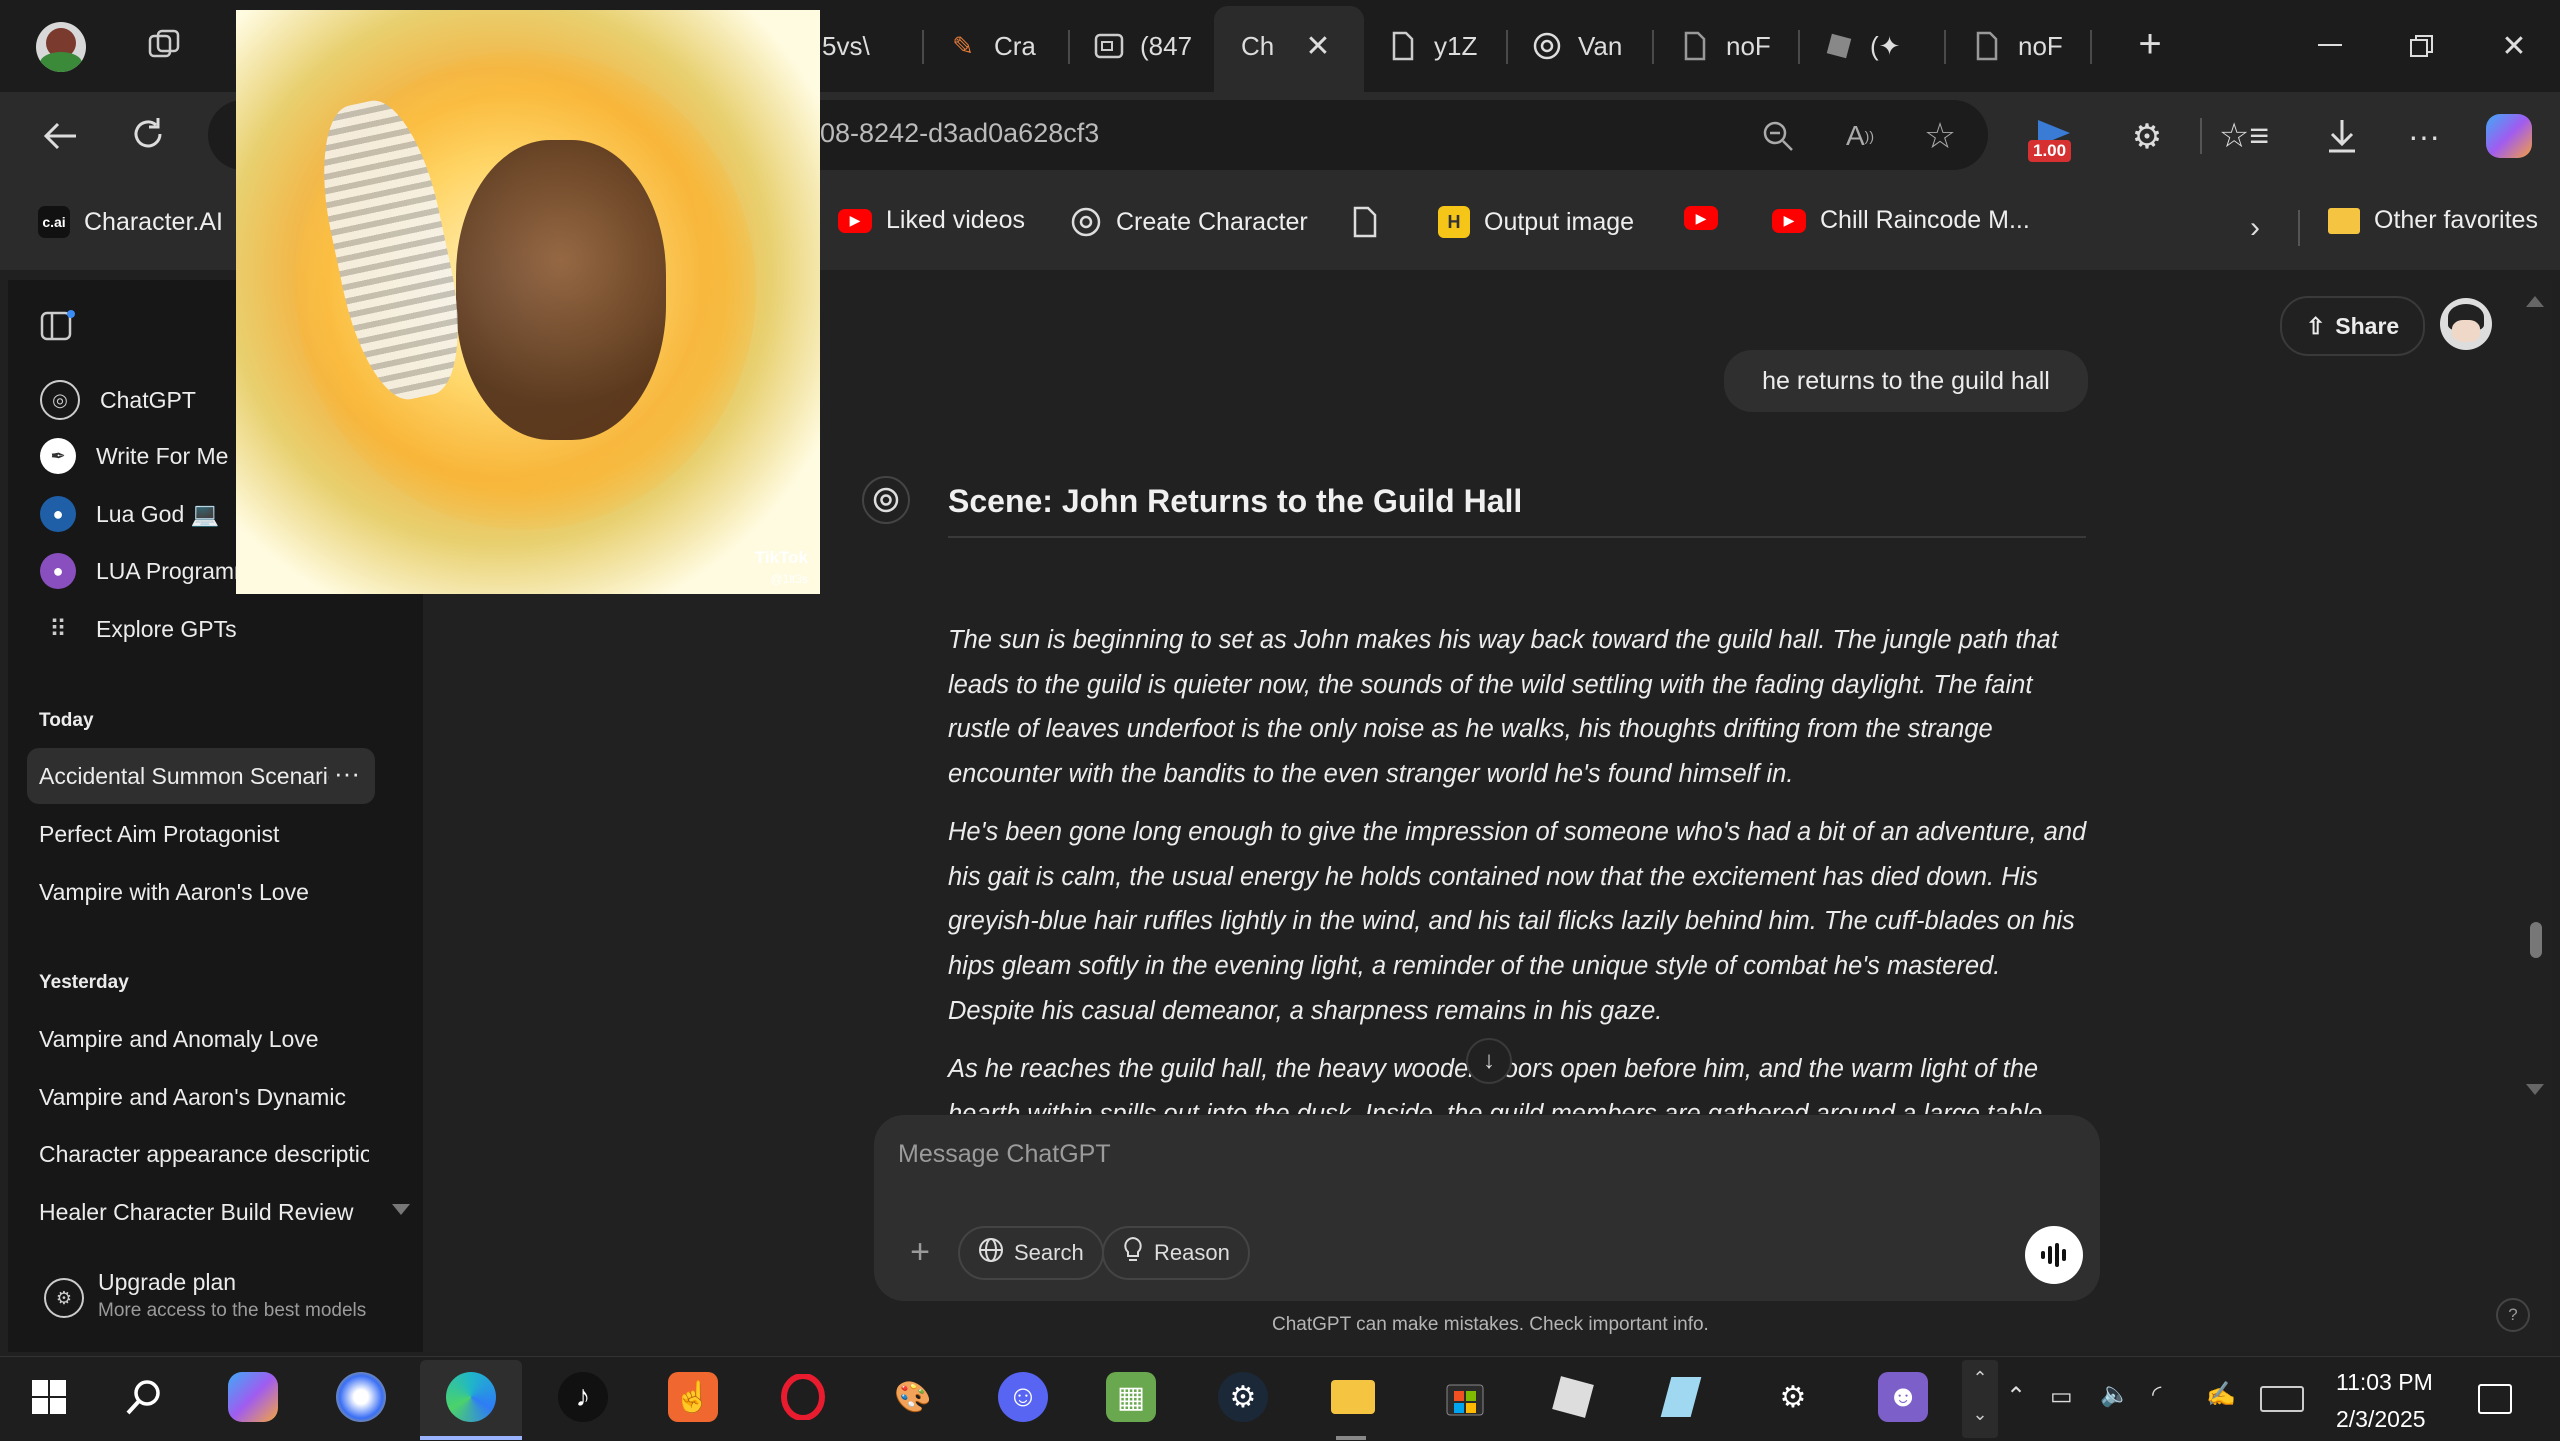 The height and width of the screenshot is (1441, 2560). Describe the element at coordinates (1725, 46) in the screenshot. I see `tab-7: noF` at that location.